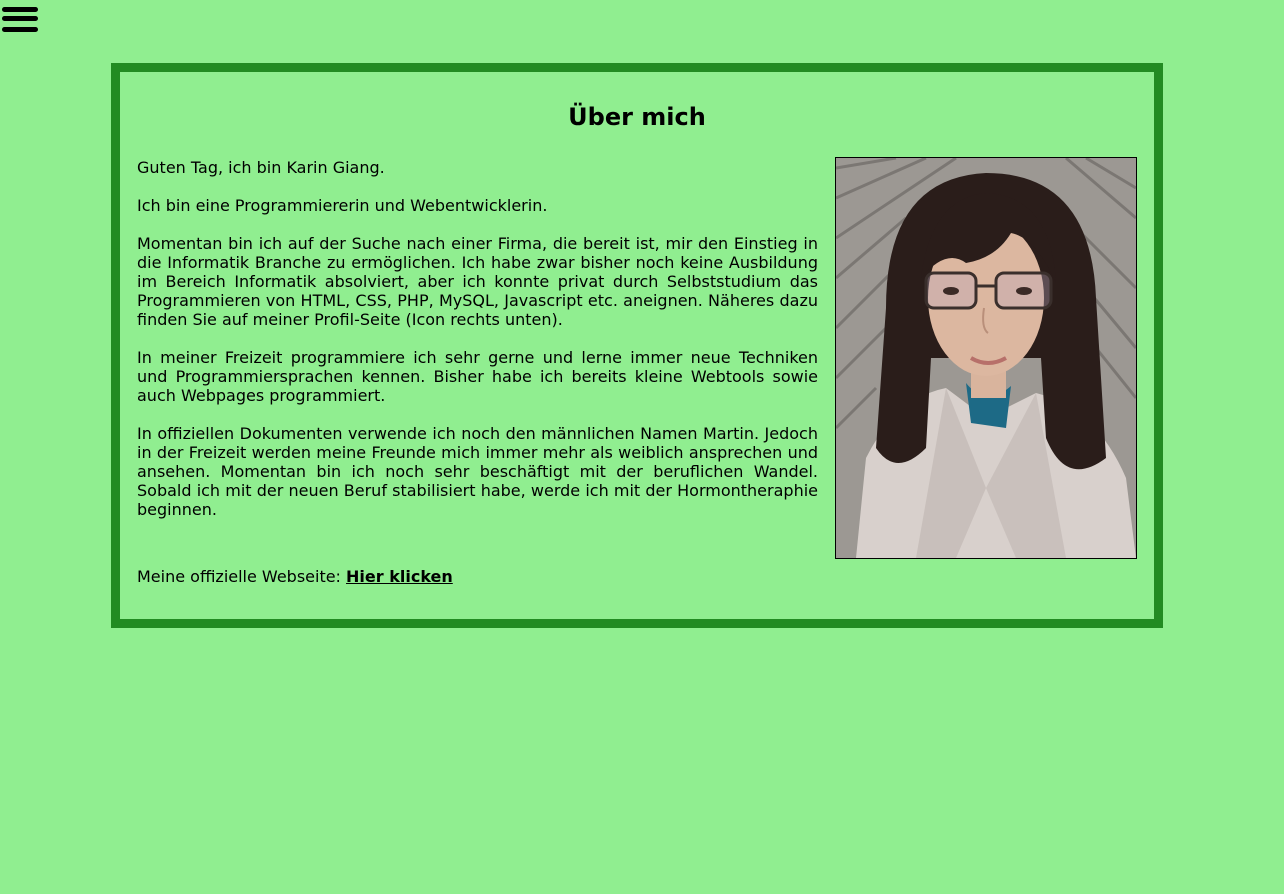 This screenshot has width=1284, height=894. What do you see at coordinates (986, 358) in the screenshot?
I see `profile-photo` at bounding box center [986, 358].